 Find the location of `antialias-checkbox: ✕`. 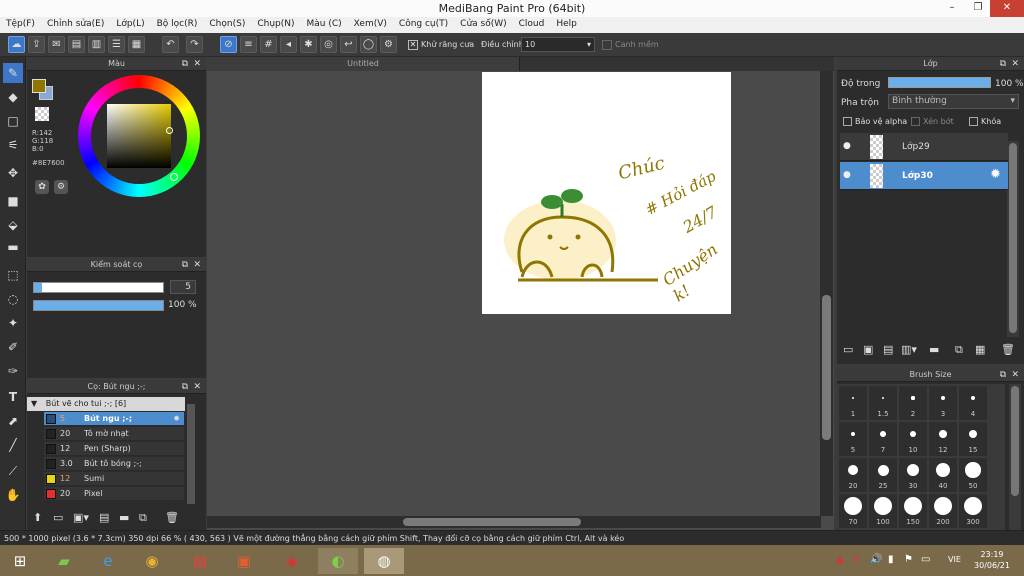

antialias-checkbox: ✕ is located at coordinates (413, 45).